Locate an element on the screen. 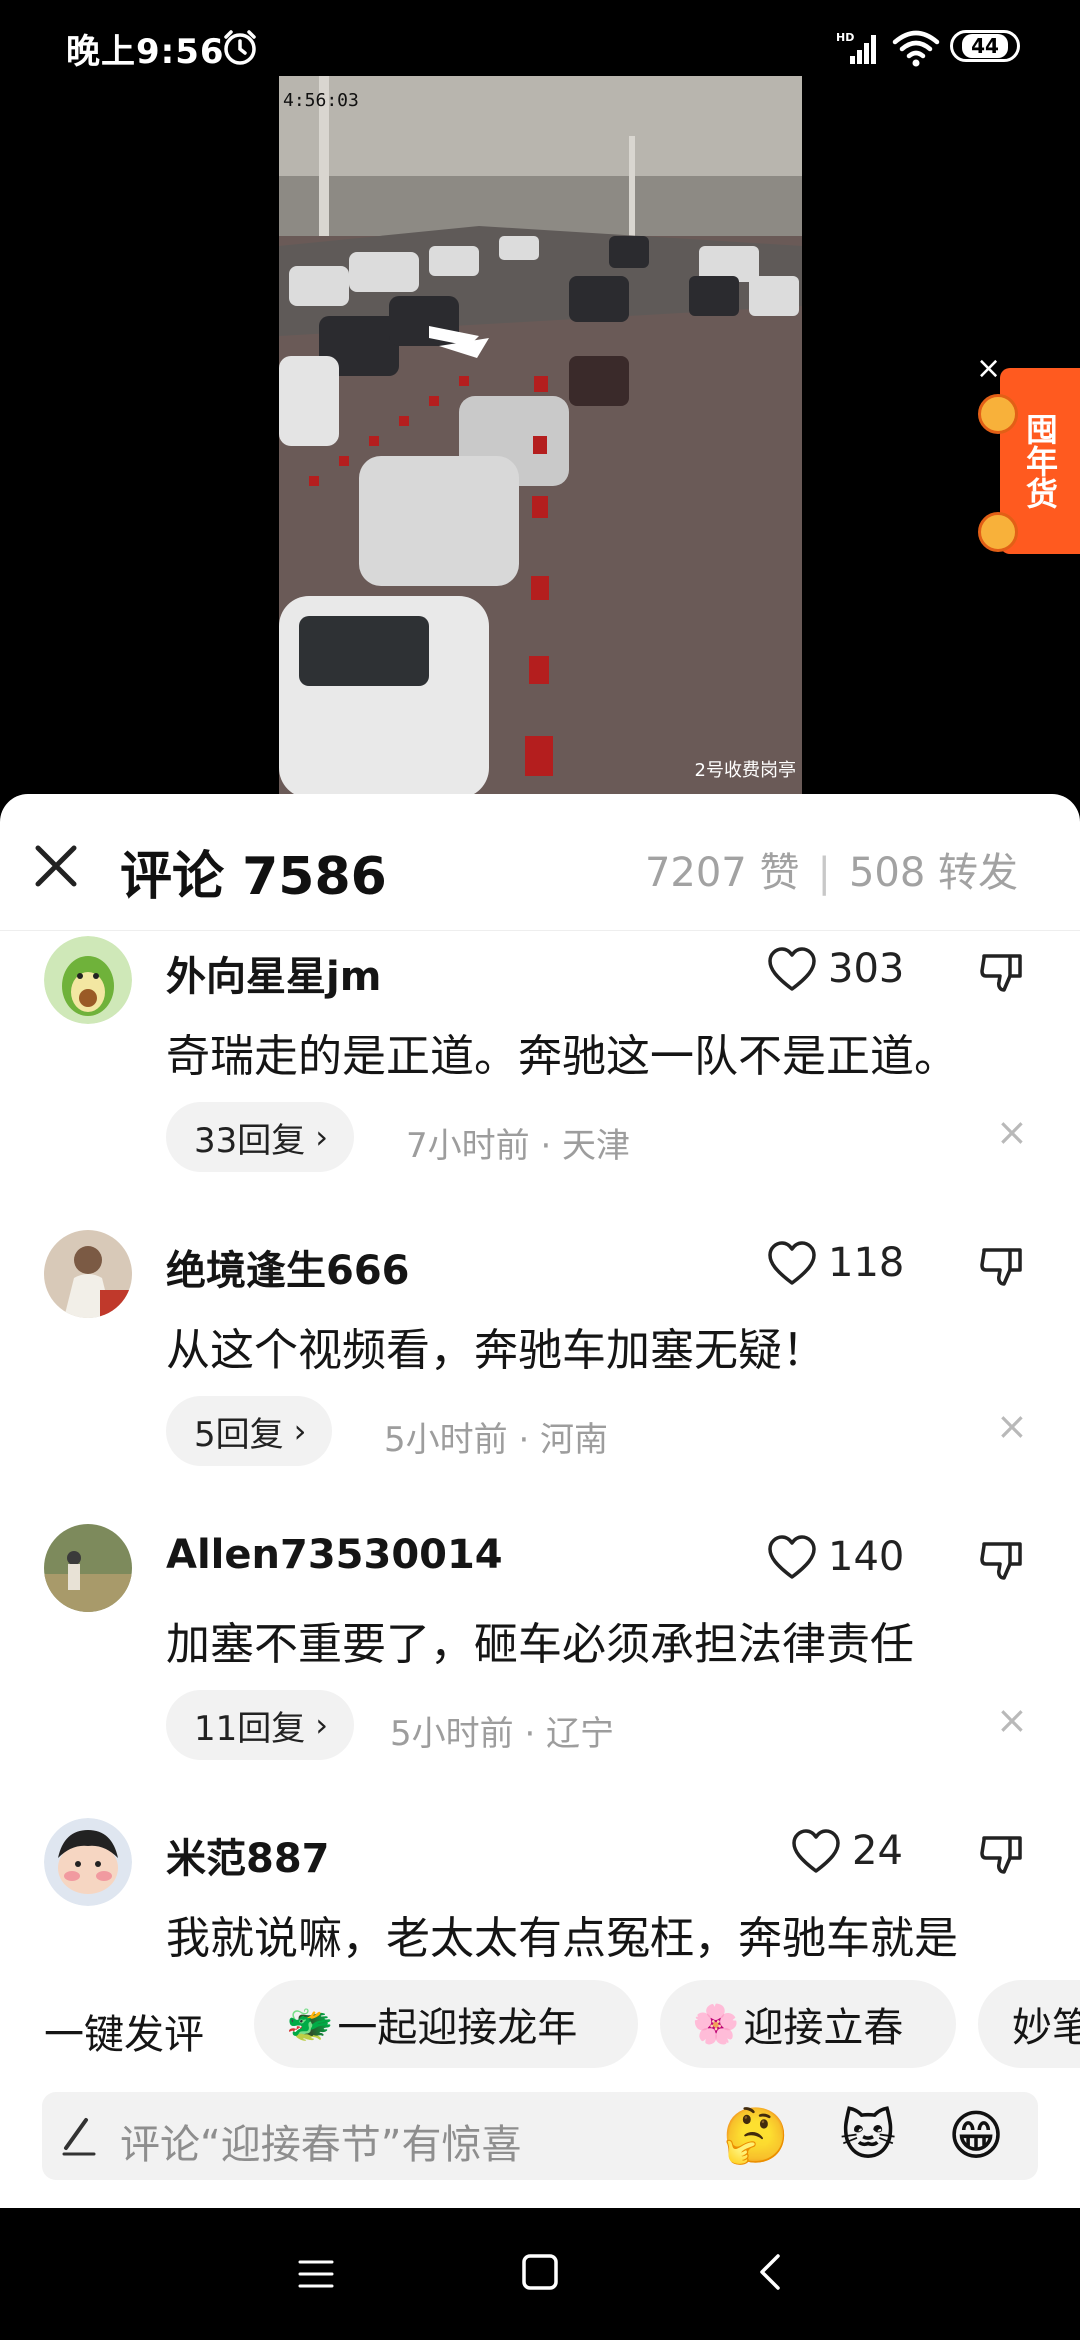 Image resolution: width=1080 pixels, height=2340 pixels. video-player: 4:56:03 2号收费岗亭 is located at coordinates (540, 437).